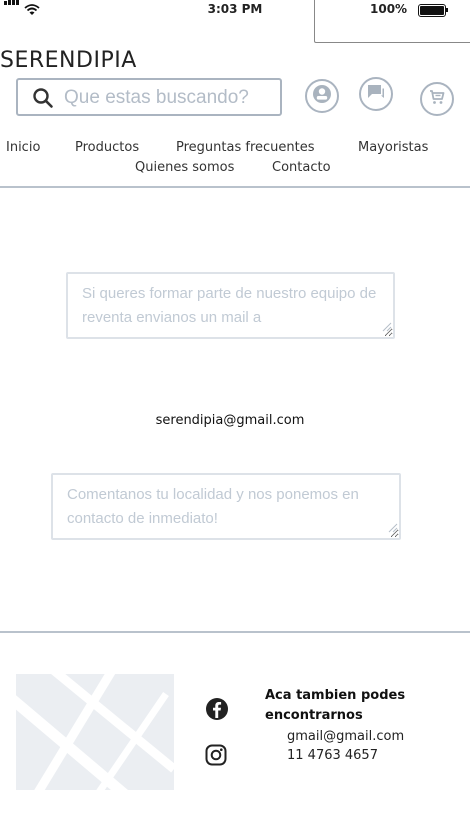 This screenshot has width=470, height=835. I want to click on footer-heading: Aca tambien podes encontrarnos, so click(335, 705).